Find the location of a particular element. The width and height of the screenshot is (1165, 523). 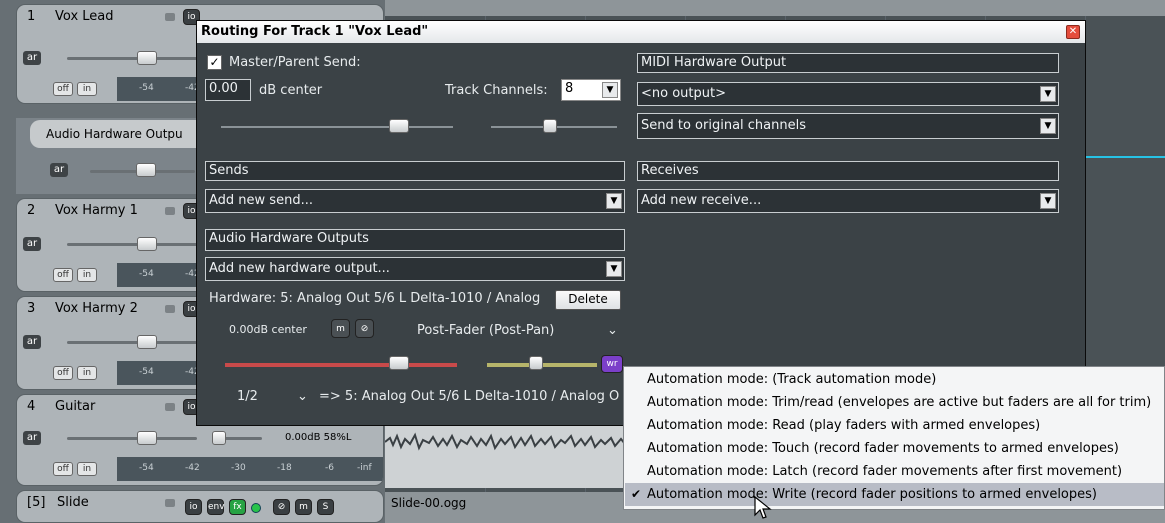

hardware-output-label: Audio Hardware Outpu is located at coordinates (114, 134).